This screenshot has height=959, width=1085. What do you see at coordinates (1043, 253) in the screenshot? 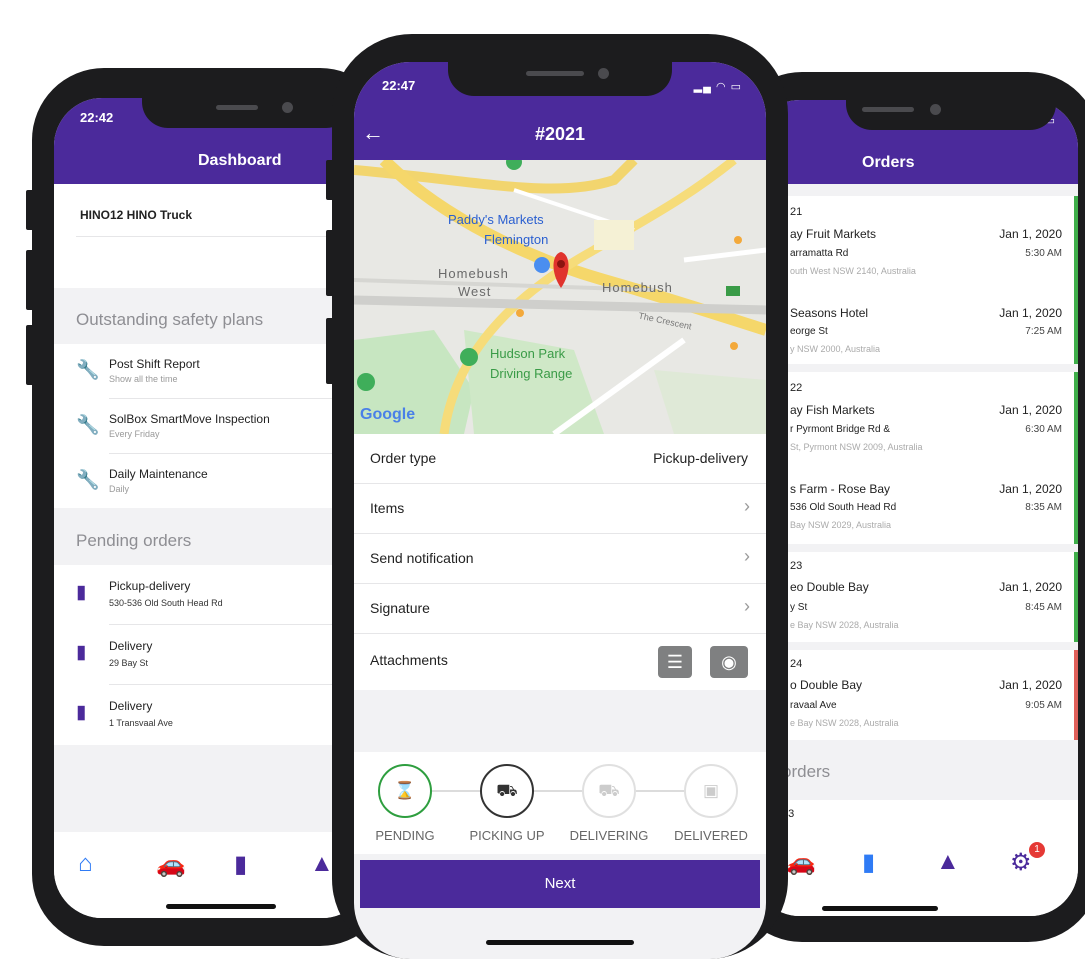
I see `order-time: 5:30 AM` at bounding box center [1043, 253].